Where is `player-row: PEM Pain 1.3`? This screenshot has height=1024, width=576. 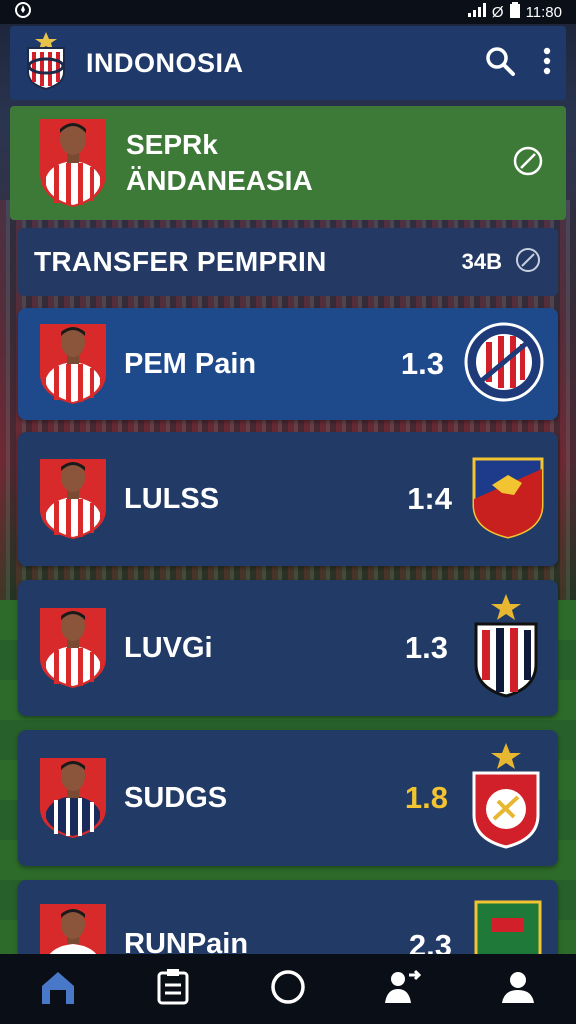 player-row: PEM Pain 1.3 is located at coordinates (288, 364).